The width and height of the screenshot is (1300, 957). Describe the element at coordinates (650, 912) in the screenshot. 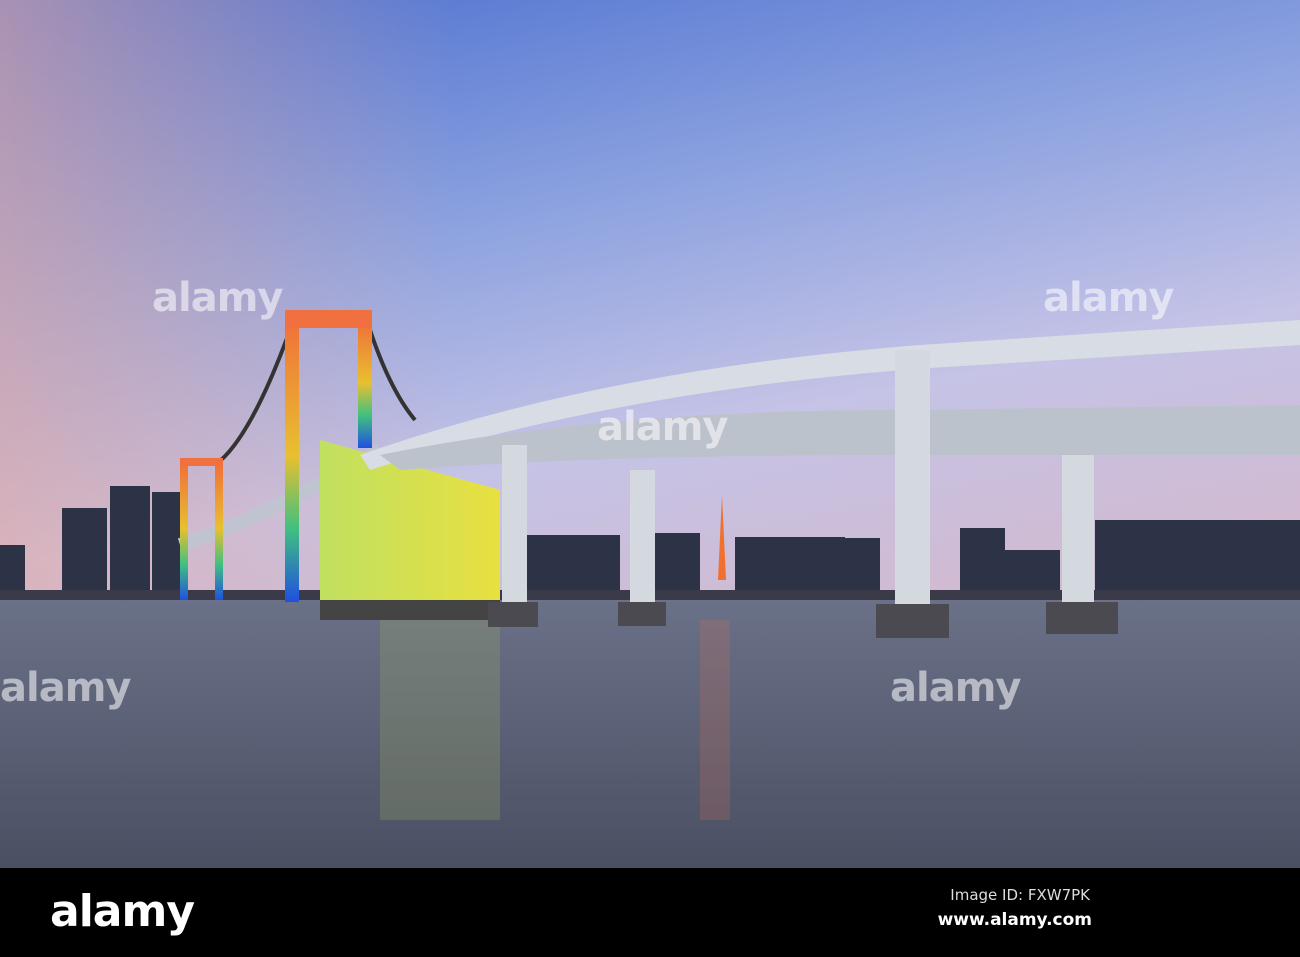

I see `footer-bar: alamy Image ID: FXW7PK www.alamy.com` at that location.